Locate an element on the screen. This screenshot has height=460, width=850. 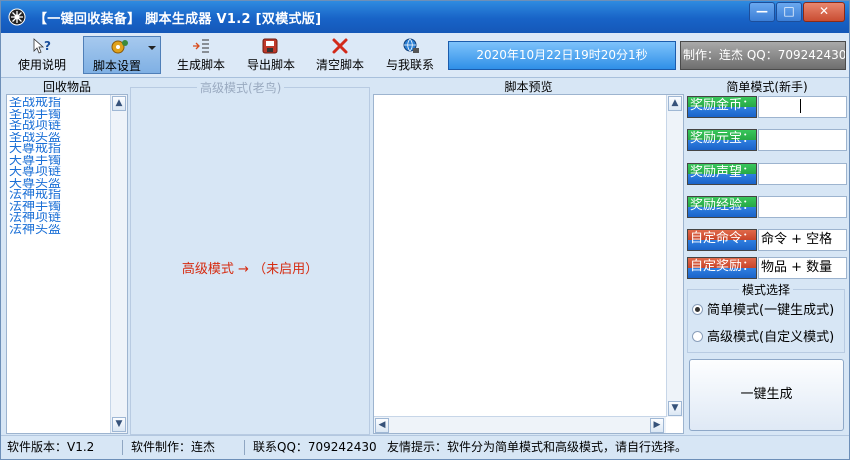
custom-reward-row: 自定奖励： 物品 + 数量 is located at coordinates (767, 268).